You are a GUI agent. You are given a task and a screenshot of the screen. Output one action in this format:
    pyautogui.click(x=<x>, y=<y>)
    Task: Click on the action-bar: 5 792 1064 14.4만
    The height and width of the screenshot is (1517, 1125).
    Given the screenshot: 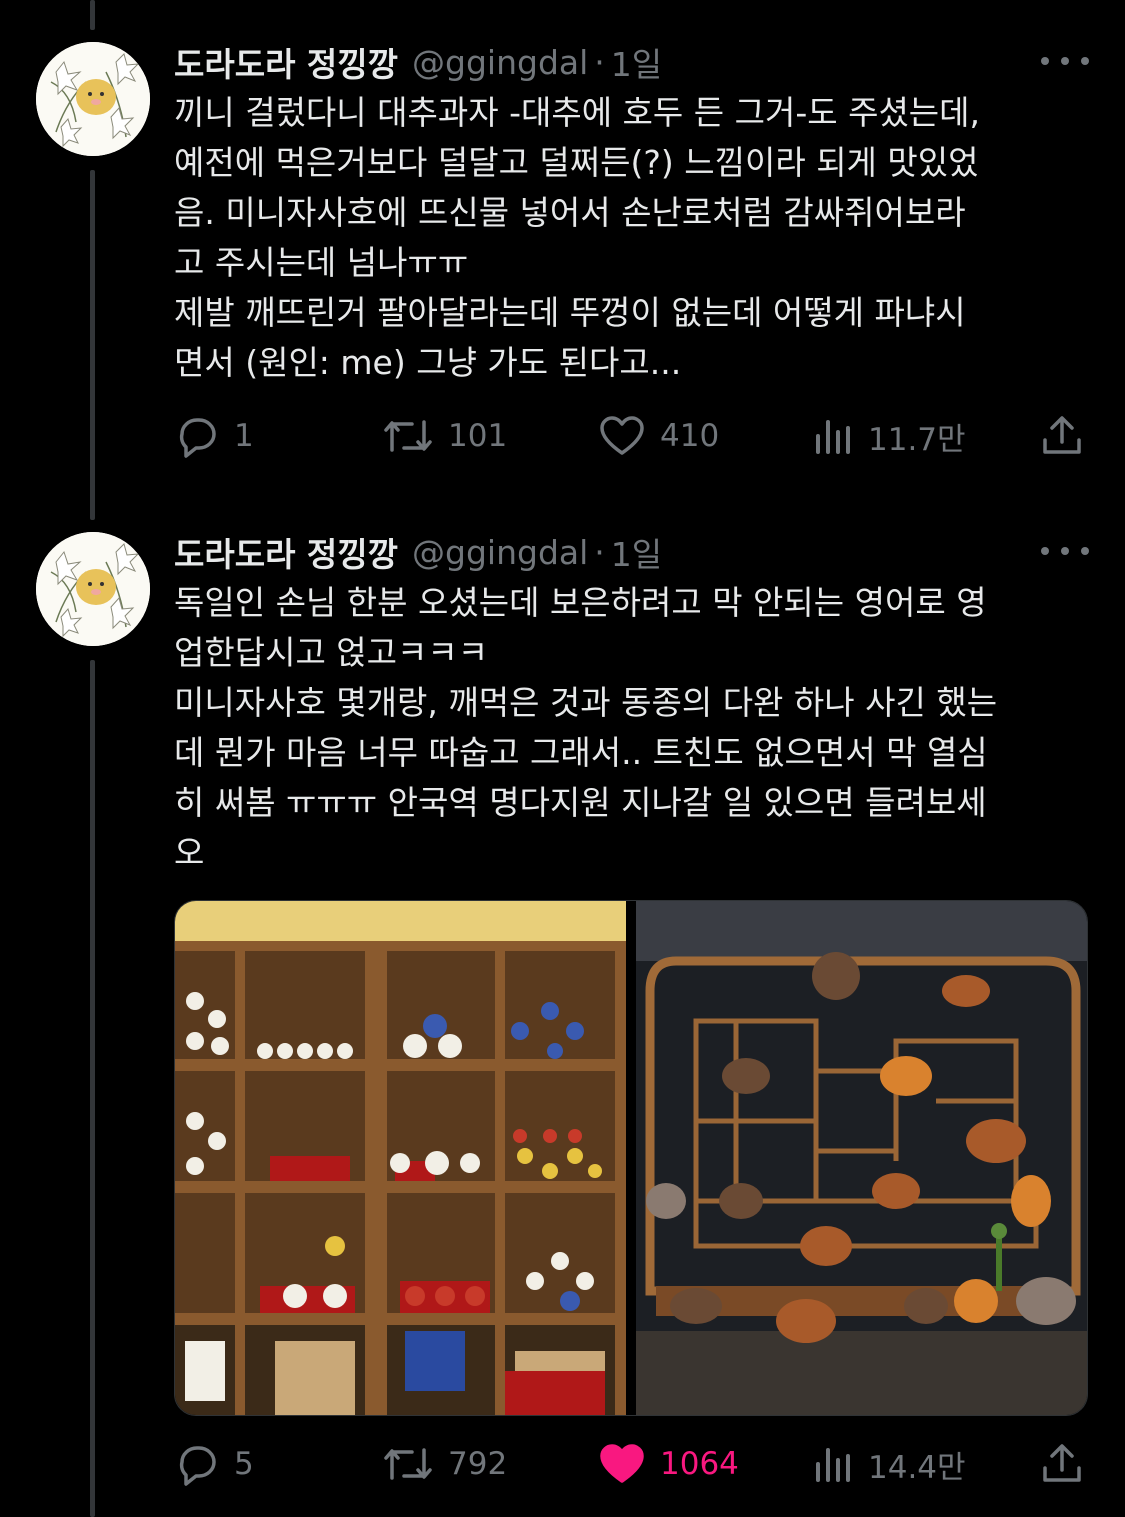 What is the action you would take?
    pyautogui.click(x=634, y=1464)
    